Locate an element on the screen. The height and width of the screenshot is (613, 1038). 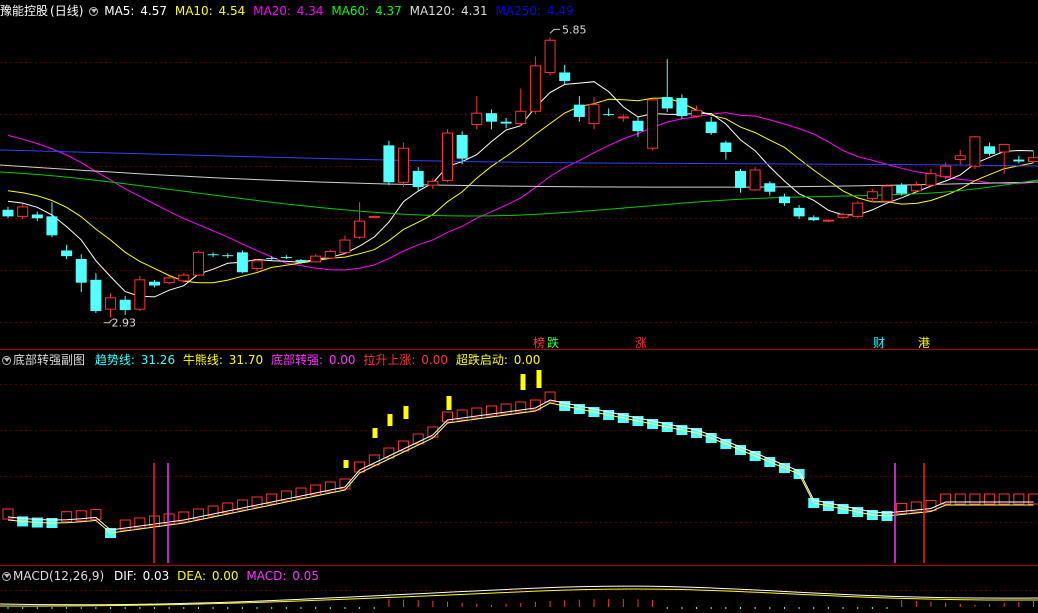
ma120-legend: MA120: 4.31 is located at coordinates (448, 11).